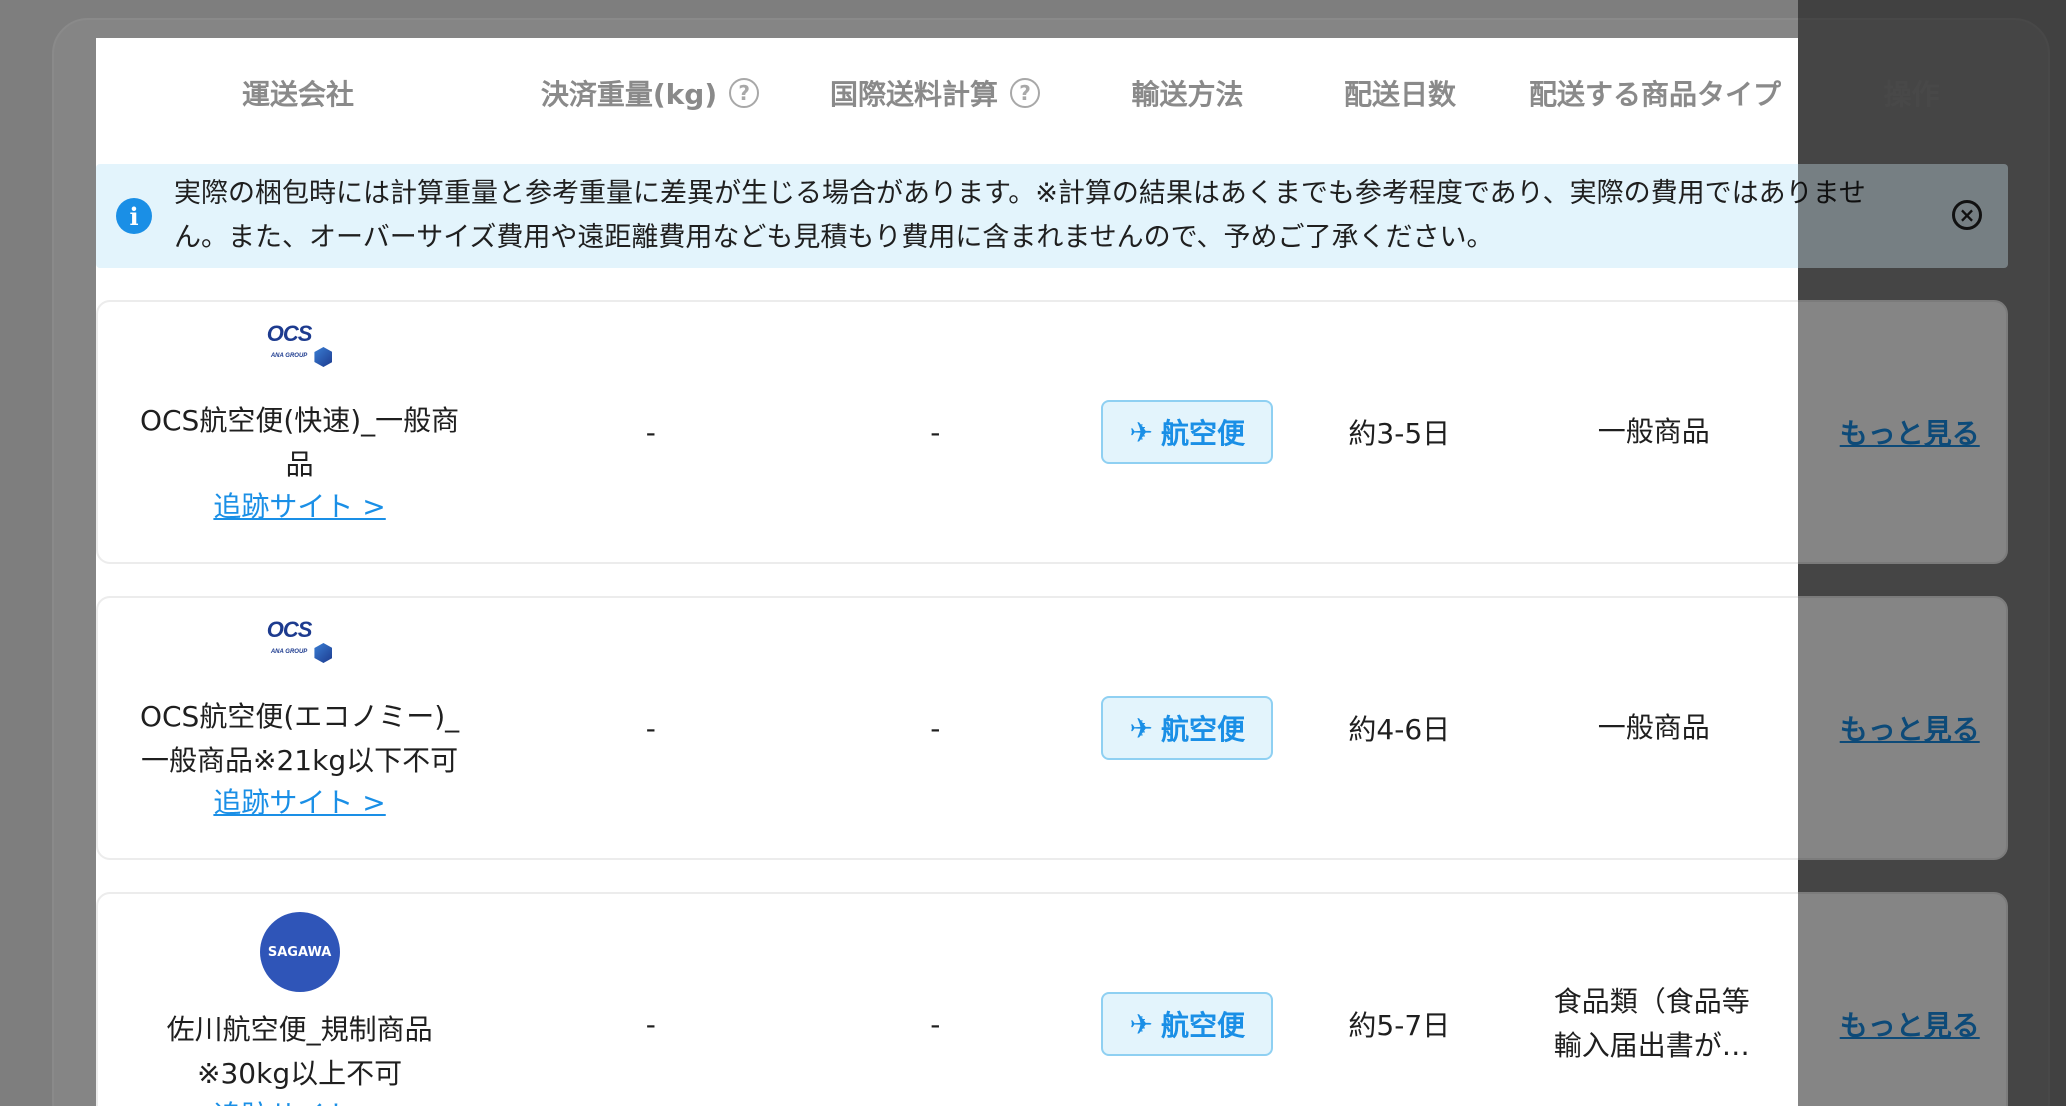  I want to click on column-method: 輸送方法, so click(1187, 94).